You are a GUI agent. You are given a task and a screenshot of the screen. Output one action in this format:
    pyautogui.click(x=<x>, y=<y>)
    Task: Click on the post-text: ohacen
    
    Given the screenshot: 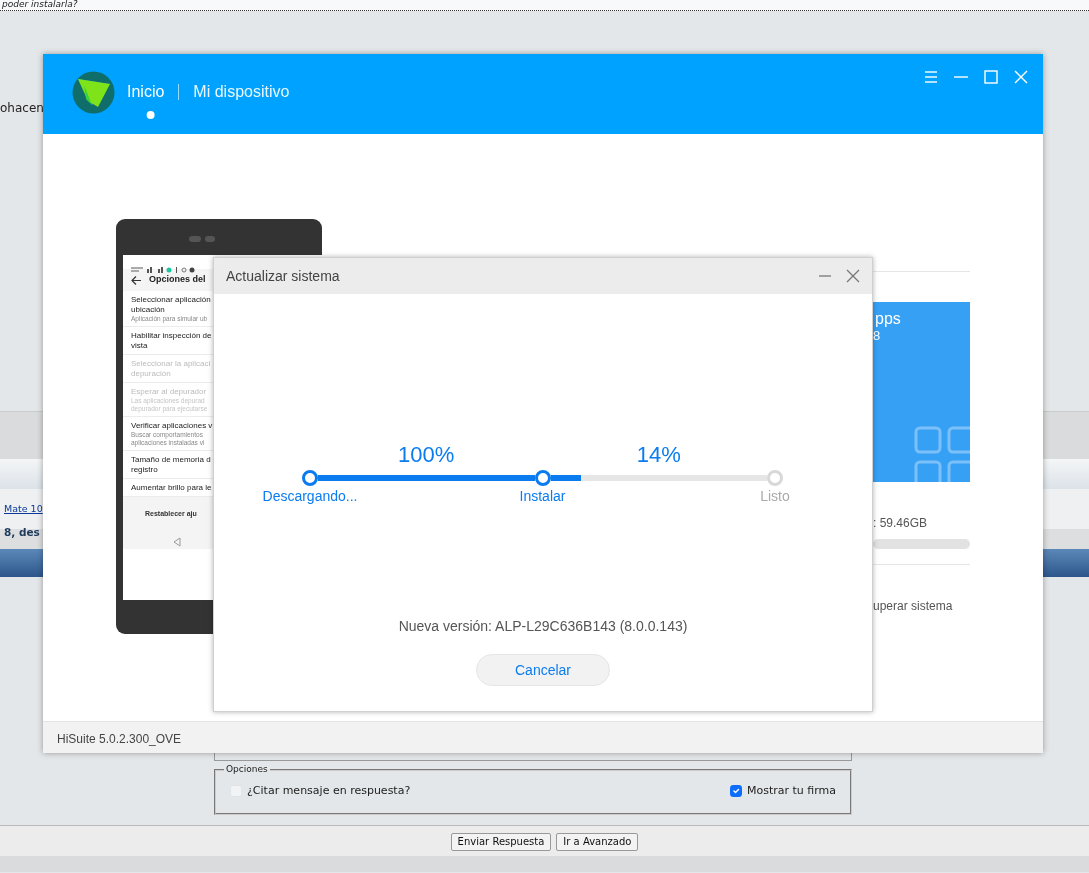 What is the action you would take?
    pyautogui.click(x=22, y=108)
    